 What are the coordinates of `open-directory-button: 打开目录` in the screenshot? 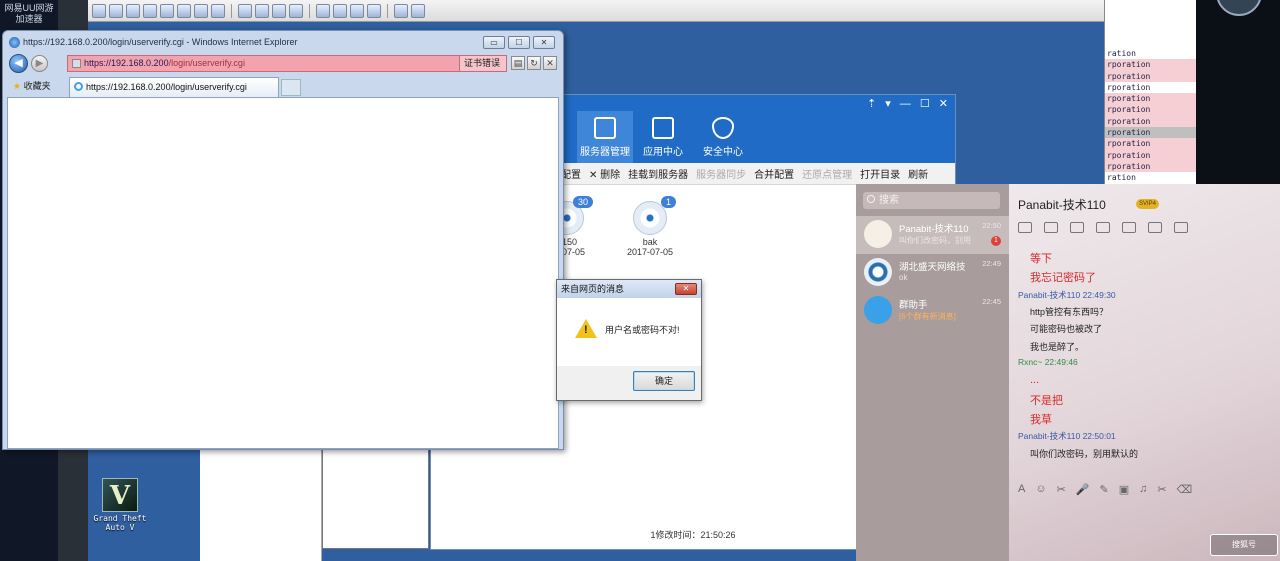 It's located at (880, 173).